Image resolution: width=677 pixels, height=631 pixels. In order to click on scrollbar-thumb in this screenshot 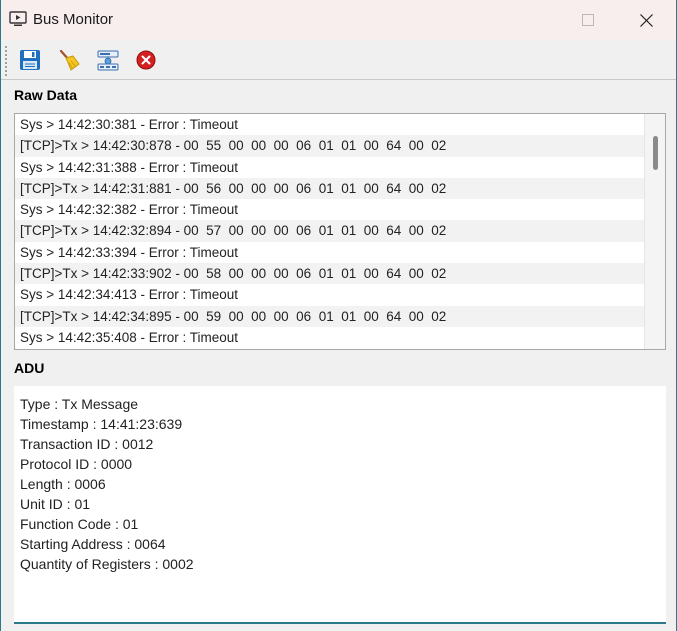, I will do `click(655, 153)`.